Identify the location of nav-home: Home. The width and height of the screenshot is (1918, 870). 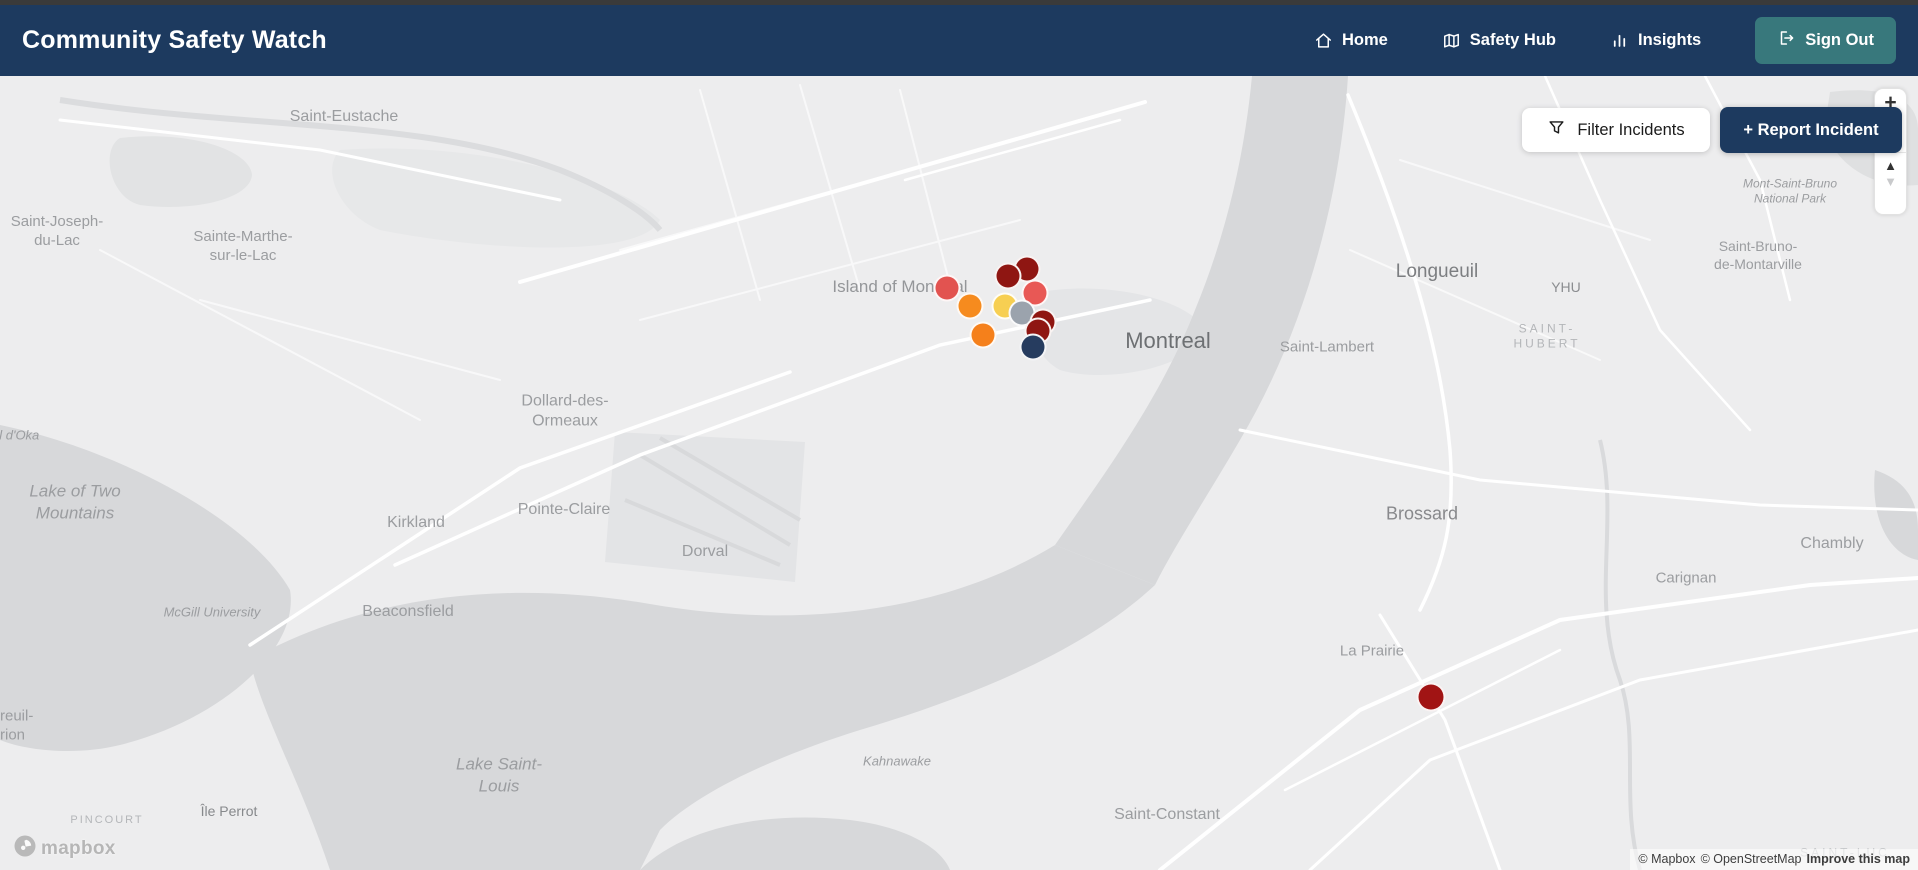
(1351, 40).